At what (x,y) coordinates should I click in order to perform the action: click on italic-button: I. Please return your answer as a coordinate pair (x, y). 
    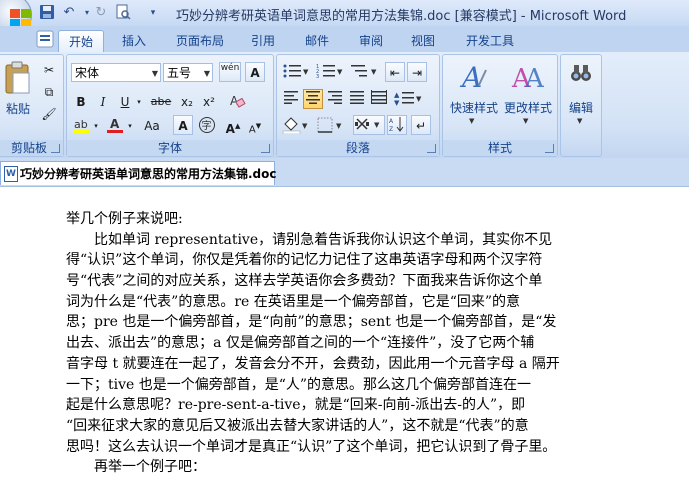
    Looking at the image, I should click on (103, 101).